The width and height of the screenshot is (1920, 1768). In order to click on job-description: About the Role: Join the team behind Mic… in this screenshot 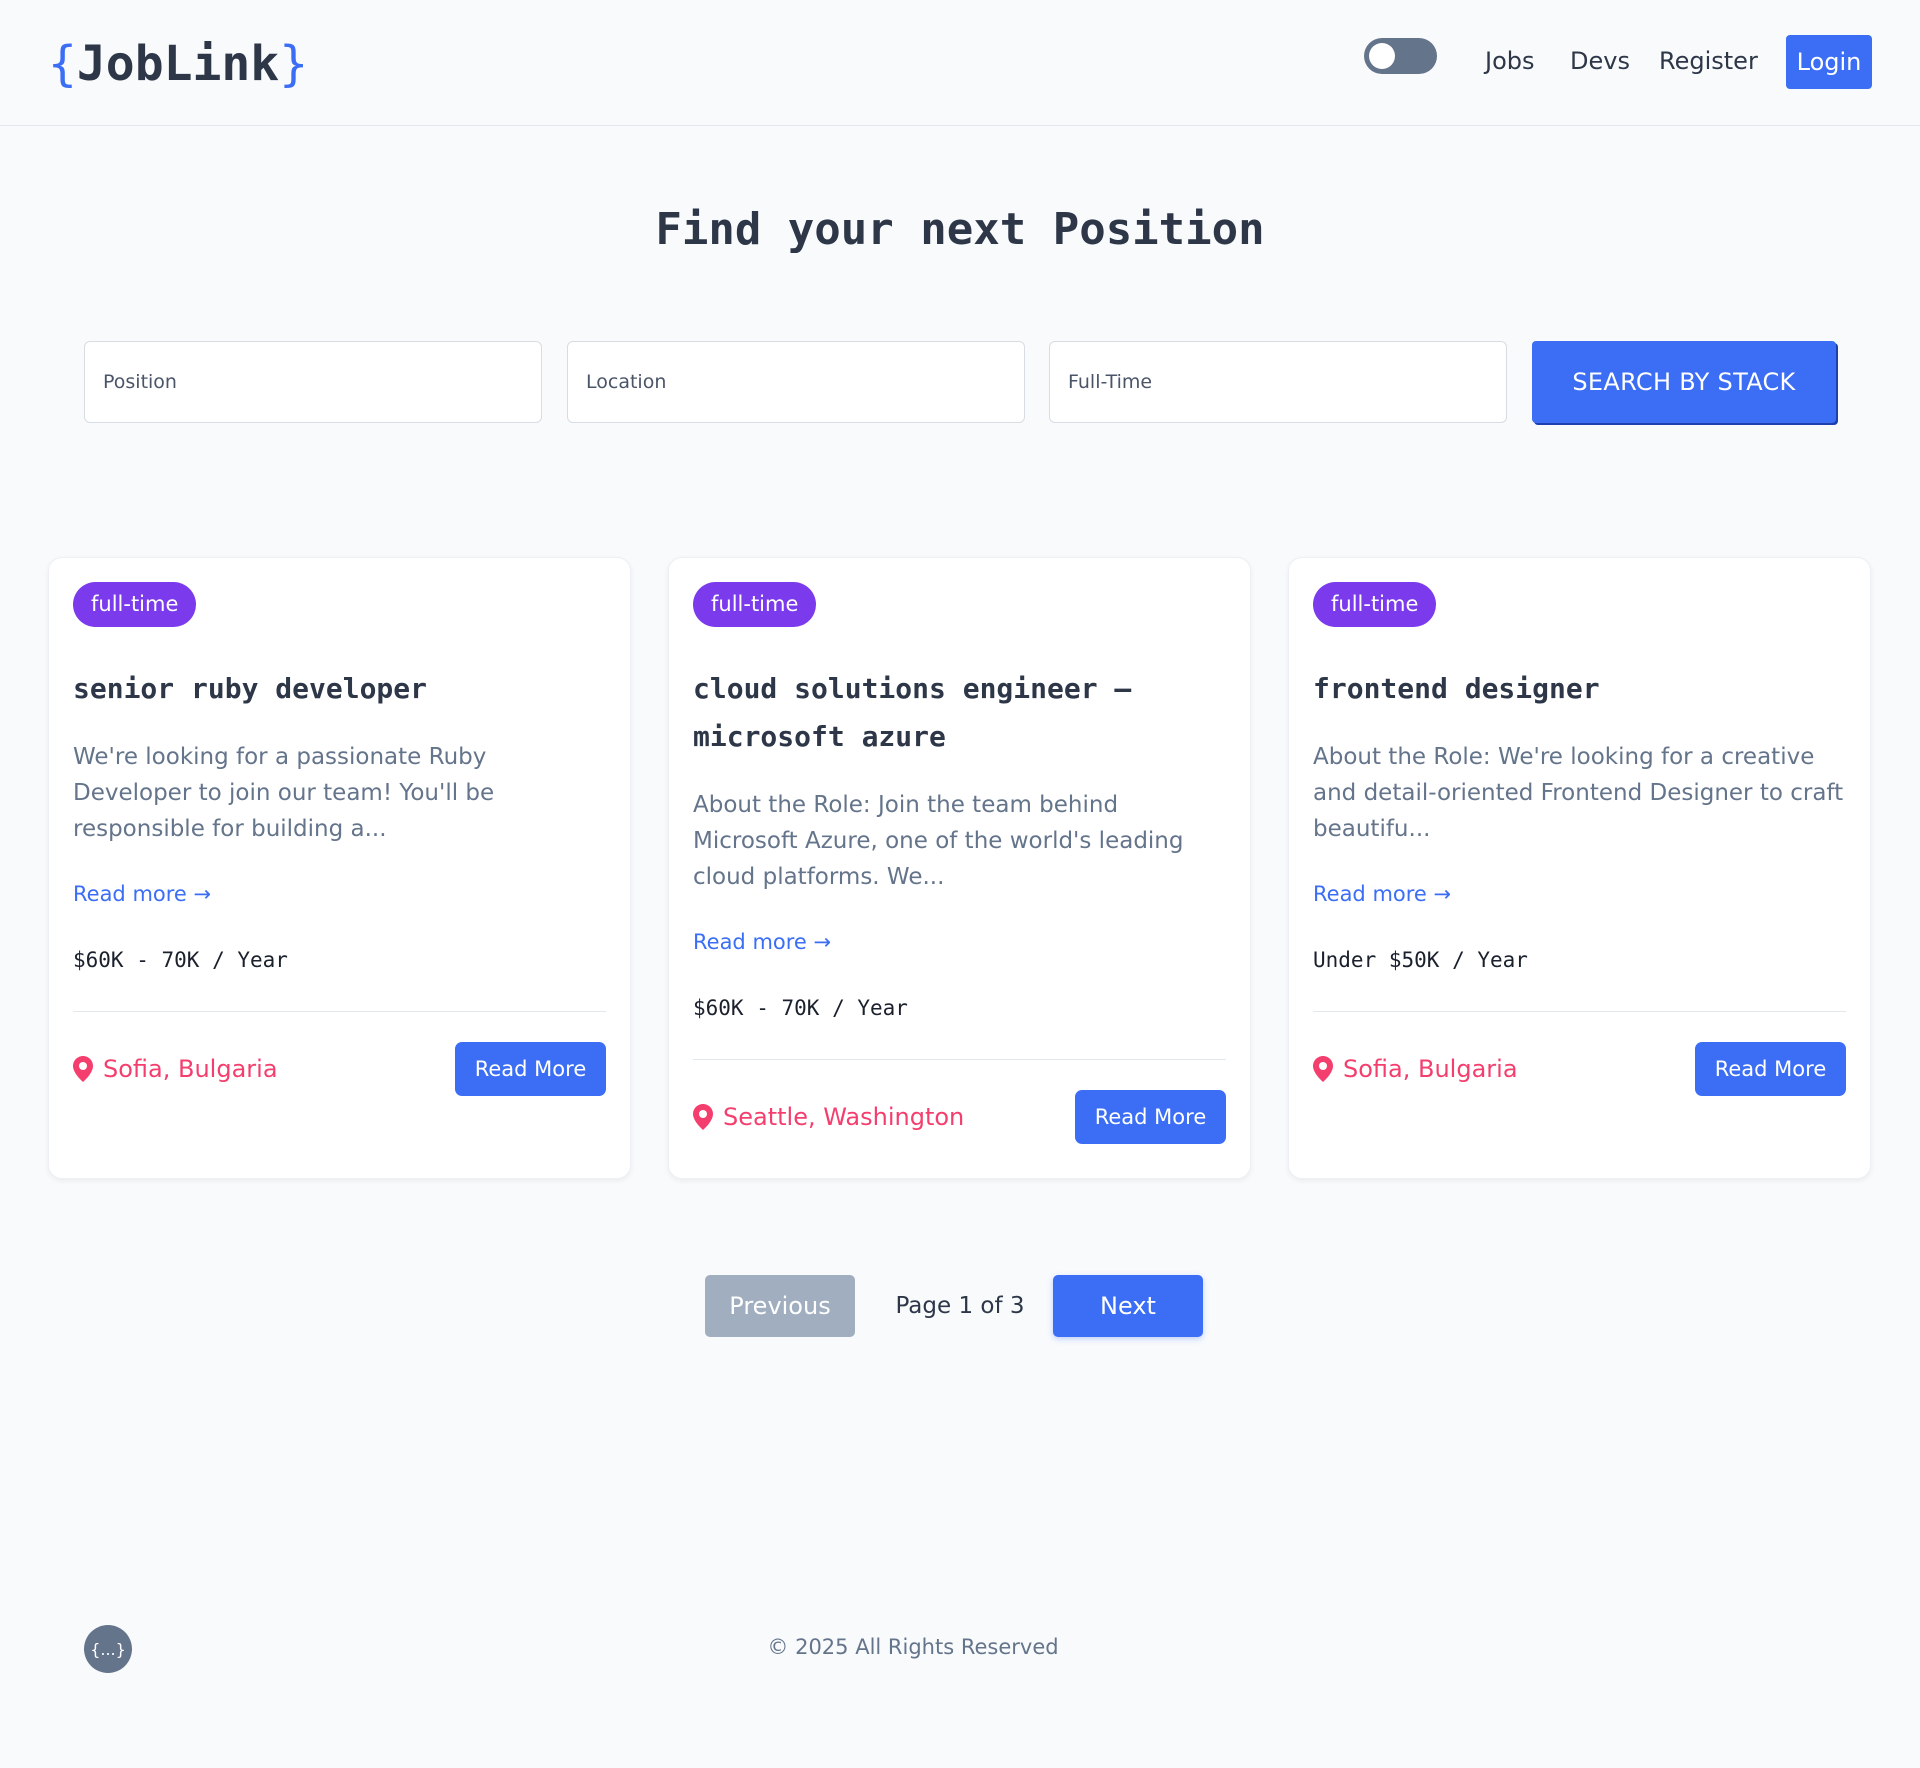, I will do `click(938, 841)`.